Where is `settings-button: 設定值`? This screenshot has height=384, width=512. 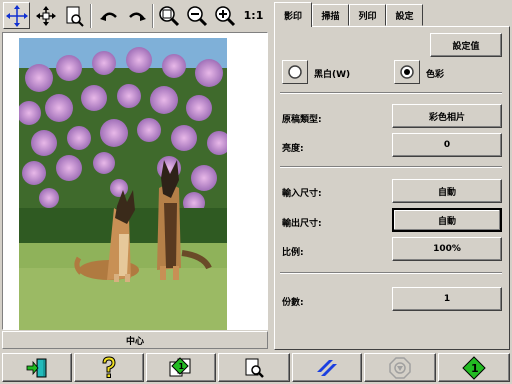 settings-button: 設定值 is located at coordinates (466, 45).